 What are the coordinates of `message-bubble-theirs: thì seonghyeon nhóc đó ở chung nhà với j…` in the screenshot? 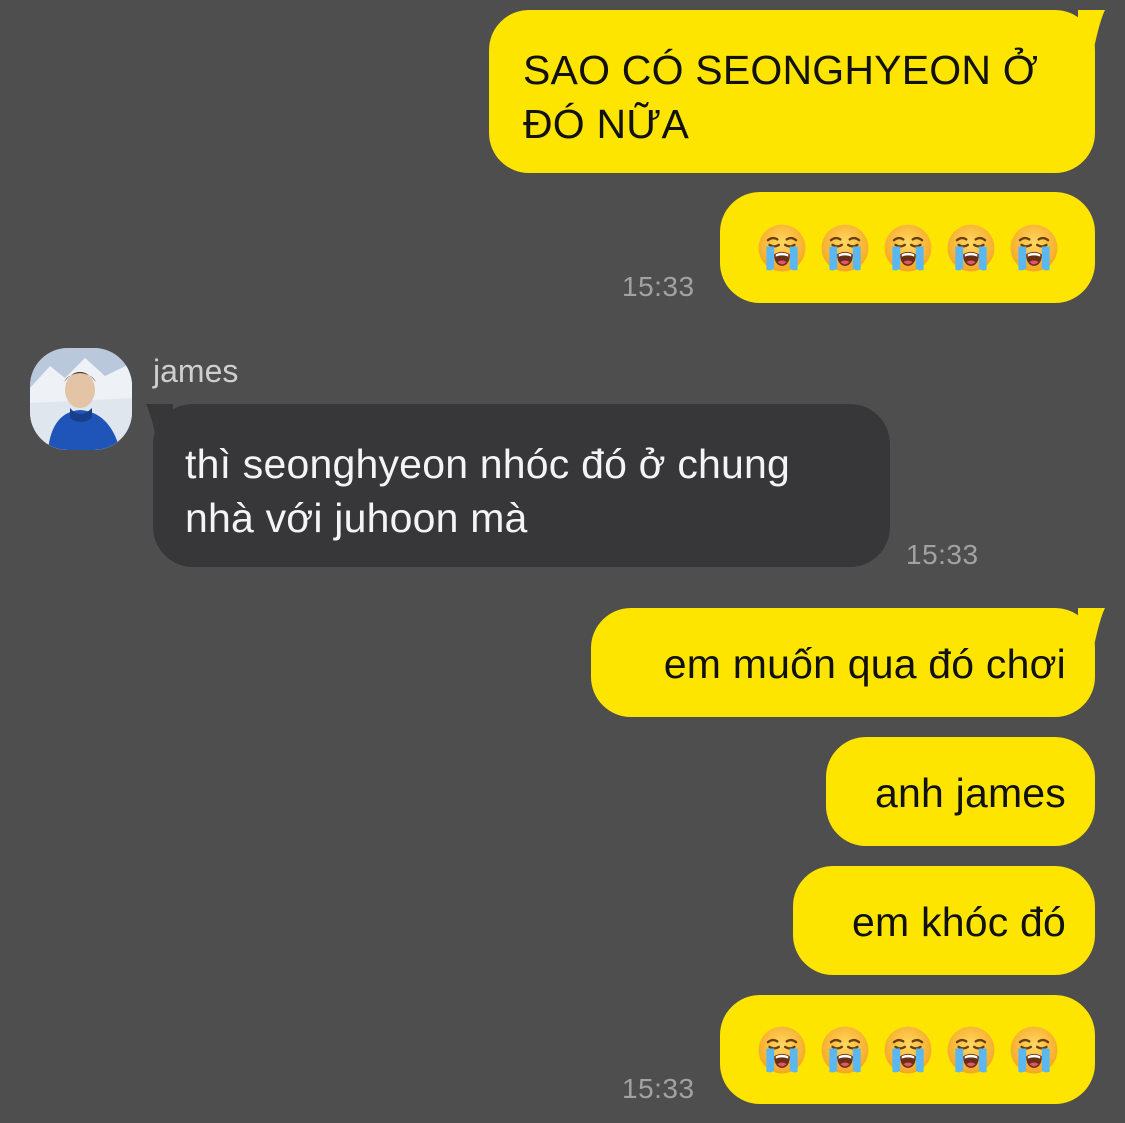 It's located at (521, 485).